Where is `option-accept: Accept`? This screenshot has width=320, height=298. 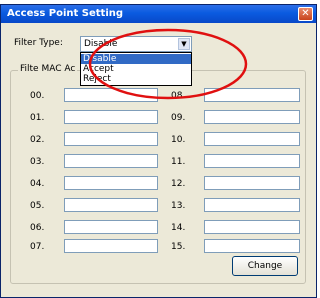
option-accept: Accept is located at coordinates (136, 69).